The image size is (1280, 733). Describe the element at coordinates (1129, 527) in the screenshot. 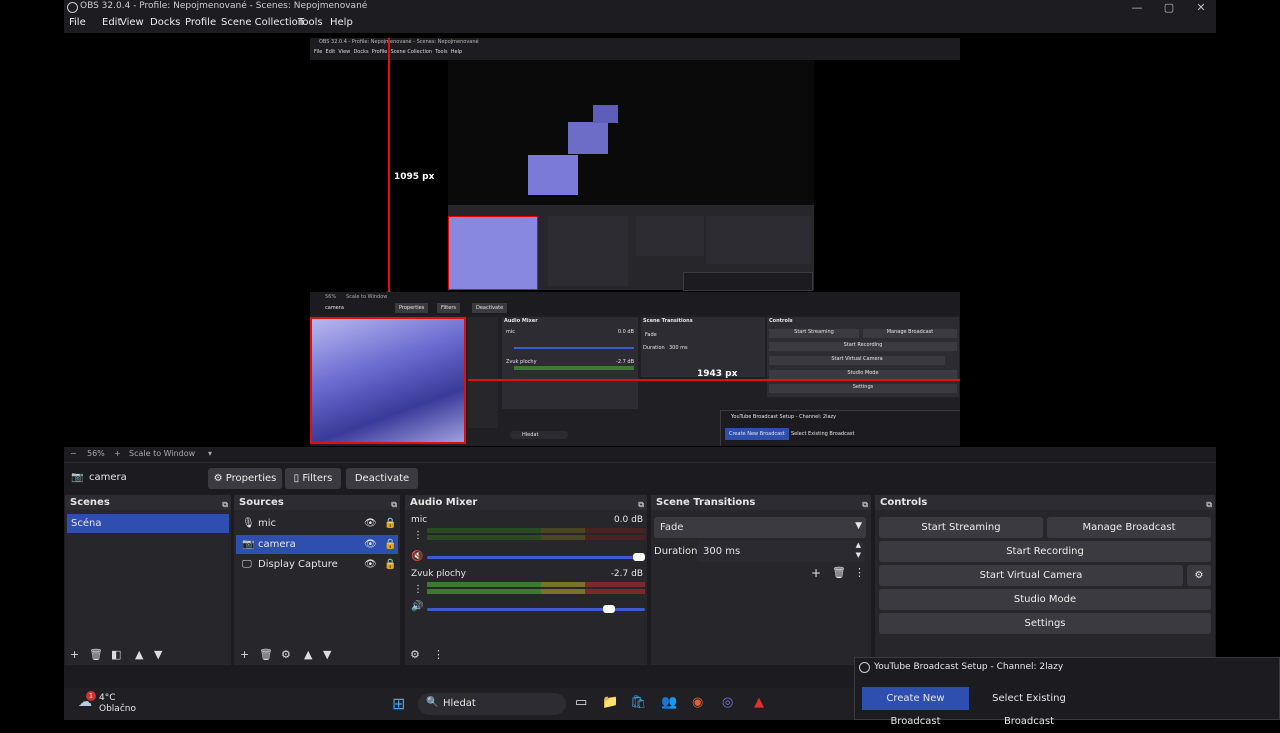

I see `manage-broadcast-button: Manage Broadcast` at that location.